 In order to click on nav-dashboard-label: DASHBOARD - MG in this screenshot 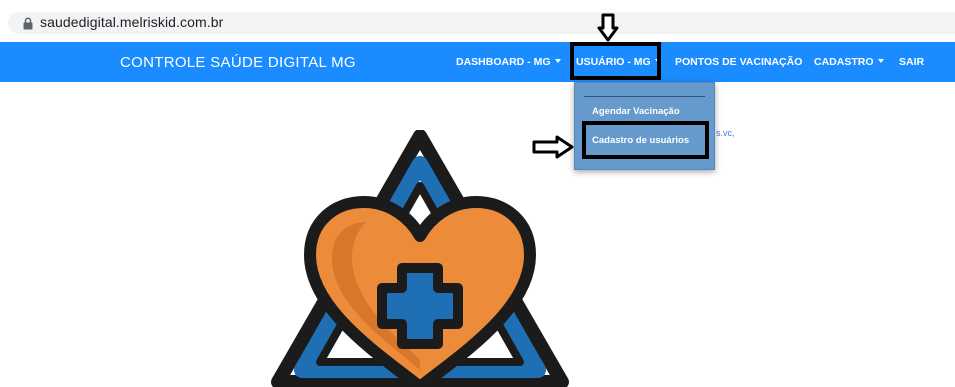, I will do `click(503, 62)`.